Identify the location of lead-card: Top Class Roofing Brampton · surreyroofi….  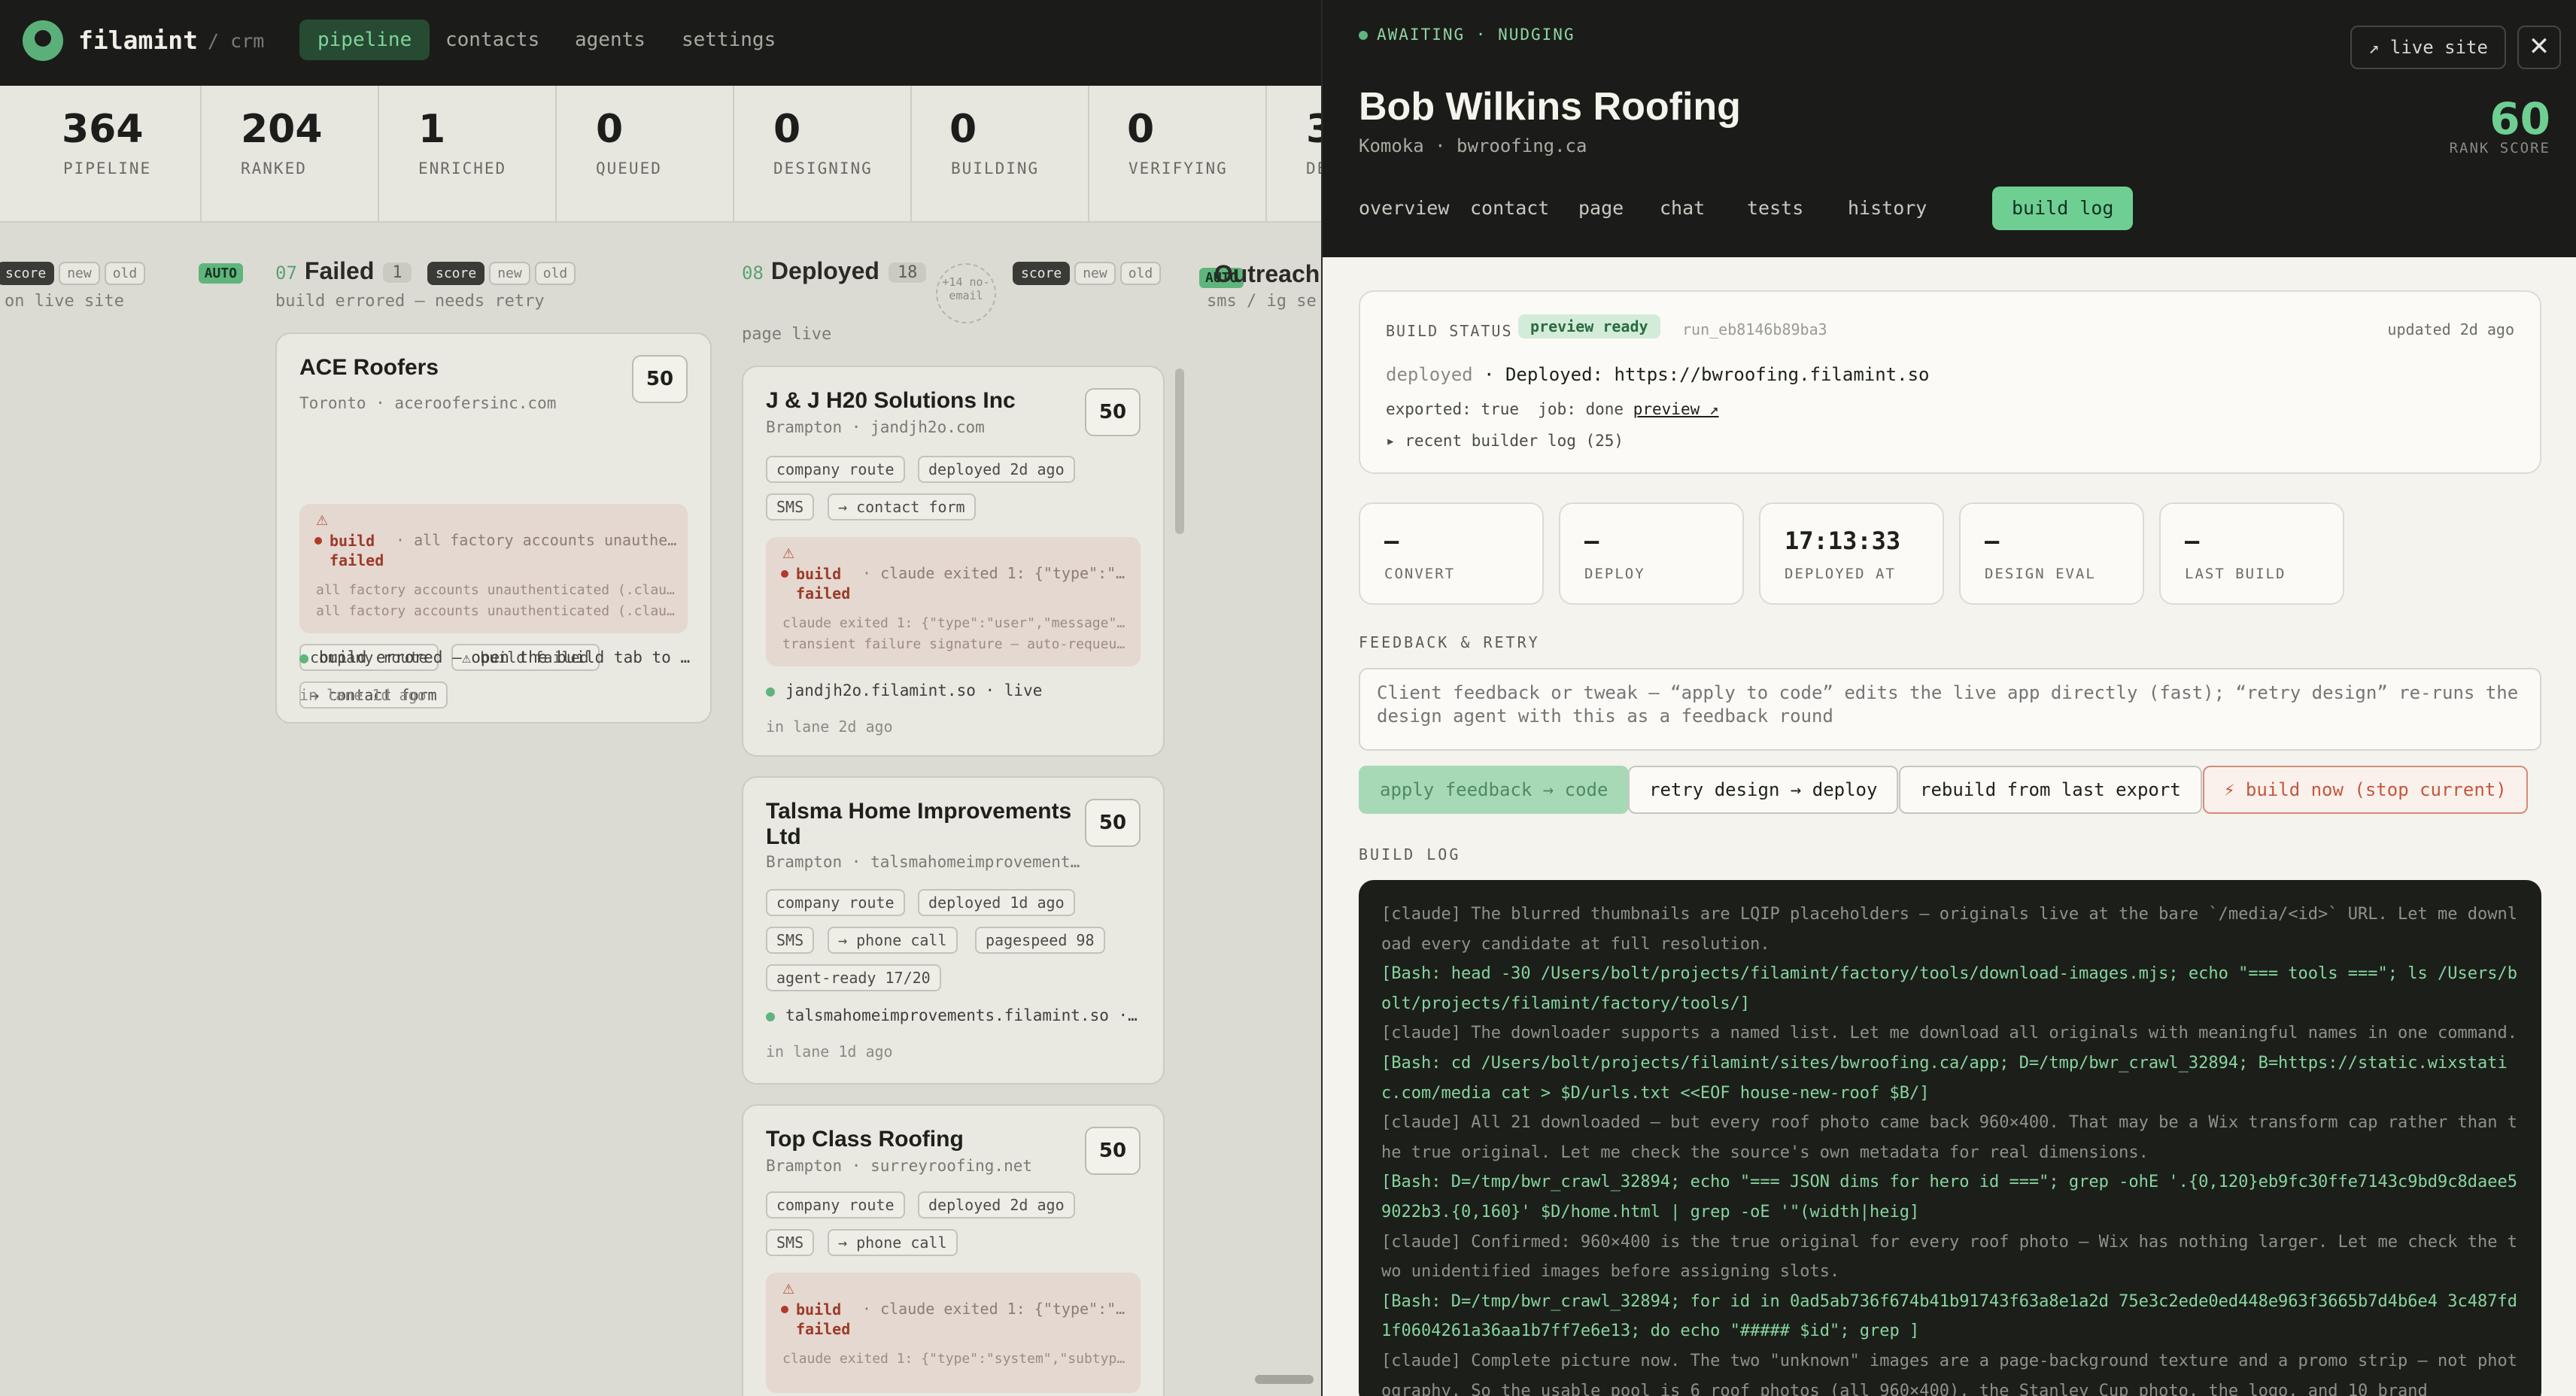
(953, 1250).